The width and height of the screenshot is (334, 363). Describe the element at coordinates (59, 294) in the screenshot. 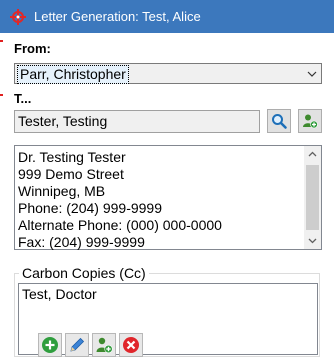

I see `cc-list-item: Test, Doctor` at that location.